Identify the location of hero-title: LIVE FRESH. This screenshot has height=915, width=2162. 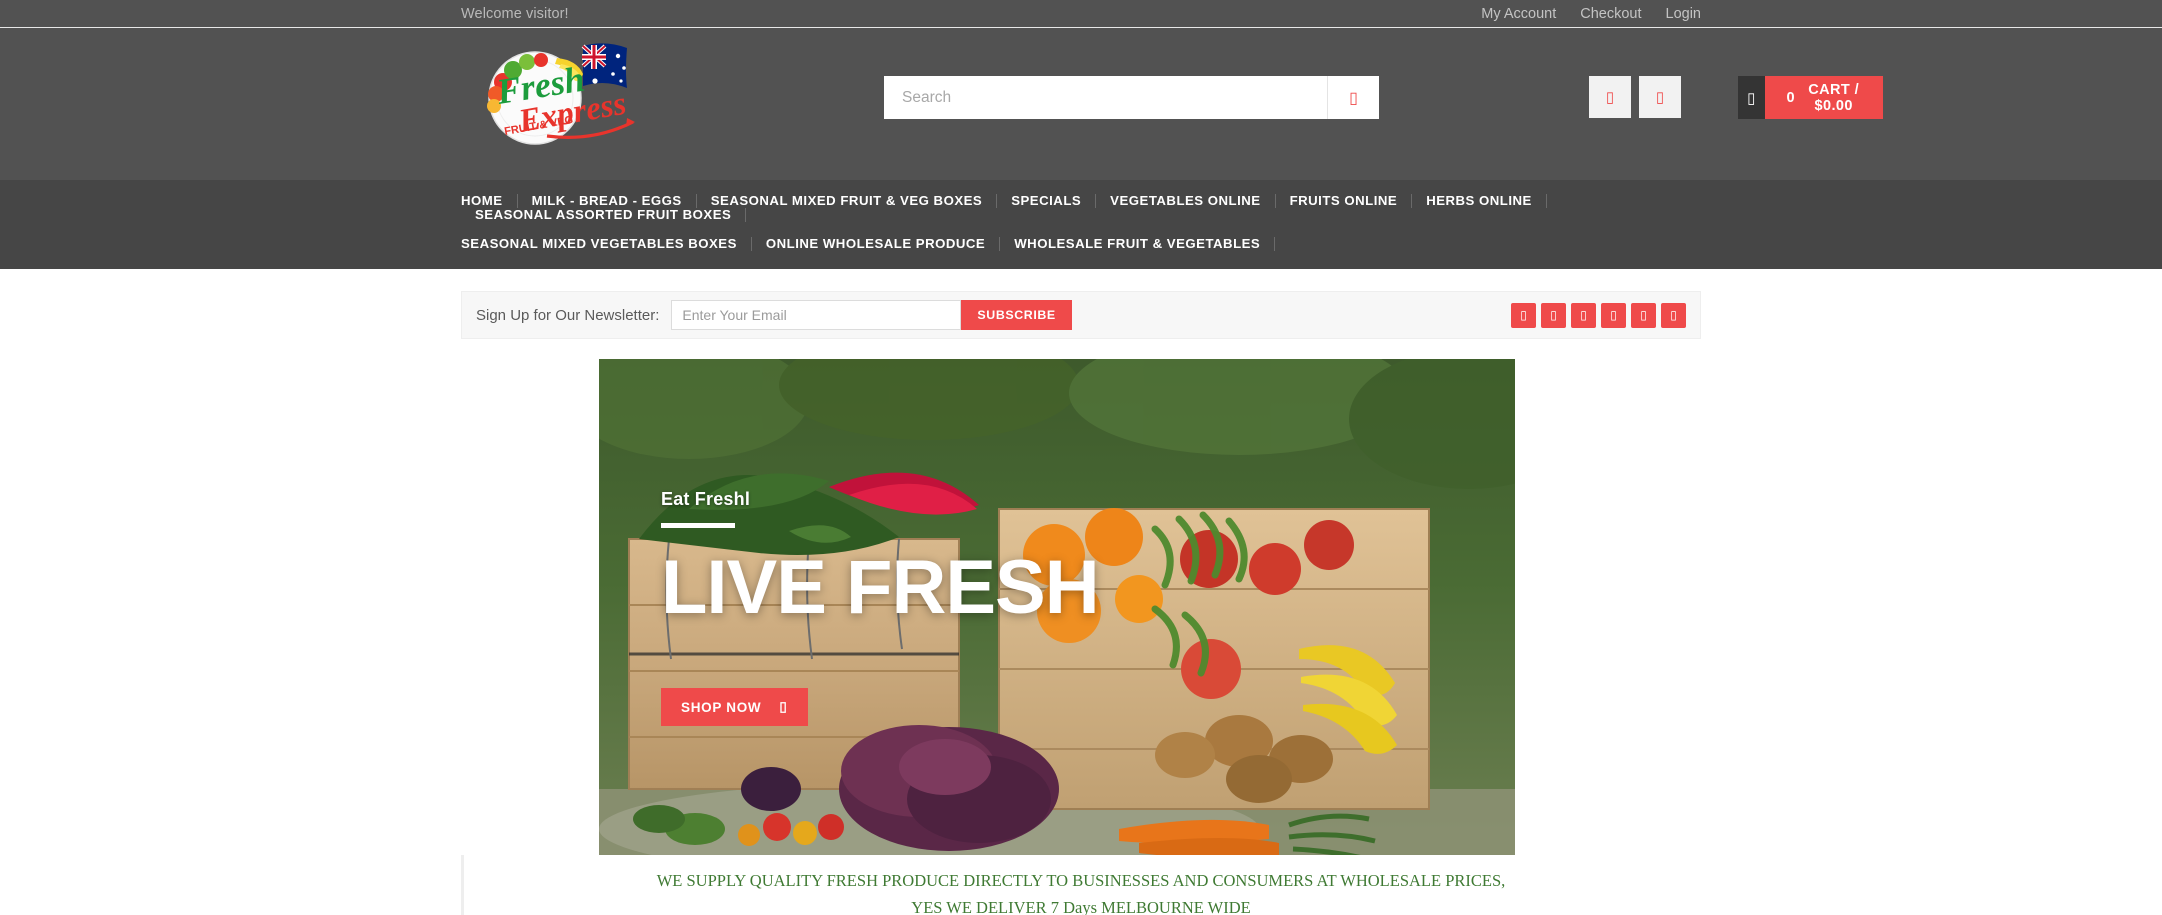
(880, 587).